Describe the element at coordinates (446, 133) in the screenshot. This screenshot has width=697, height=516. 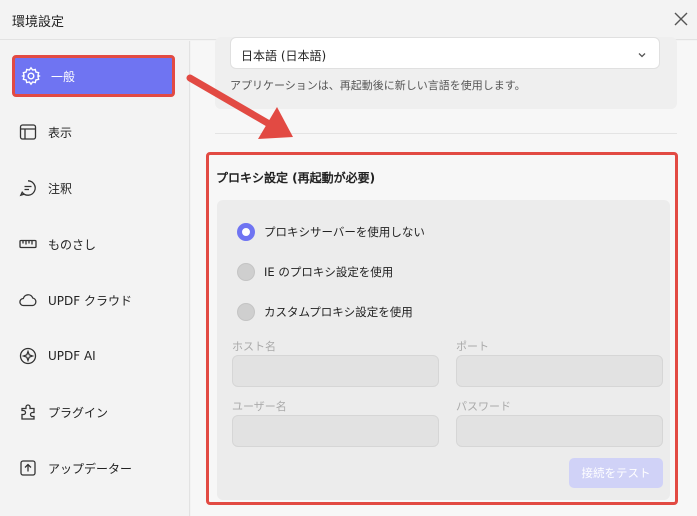
I see `divider` at that location.